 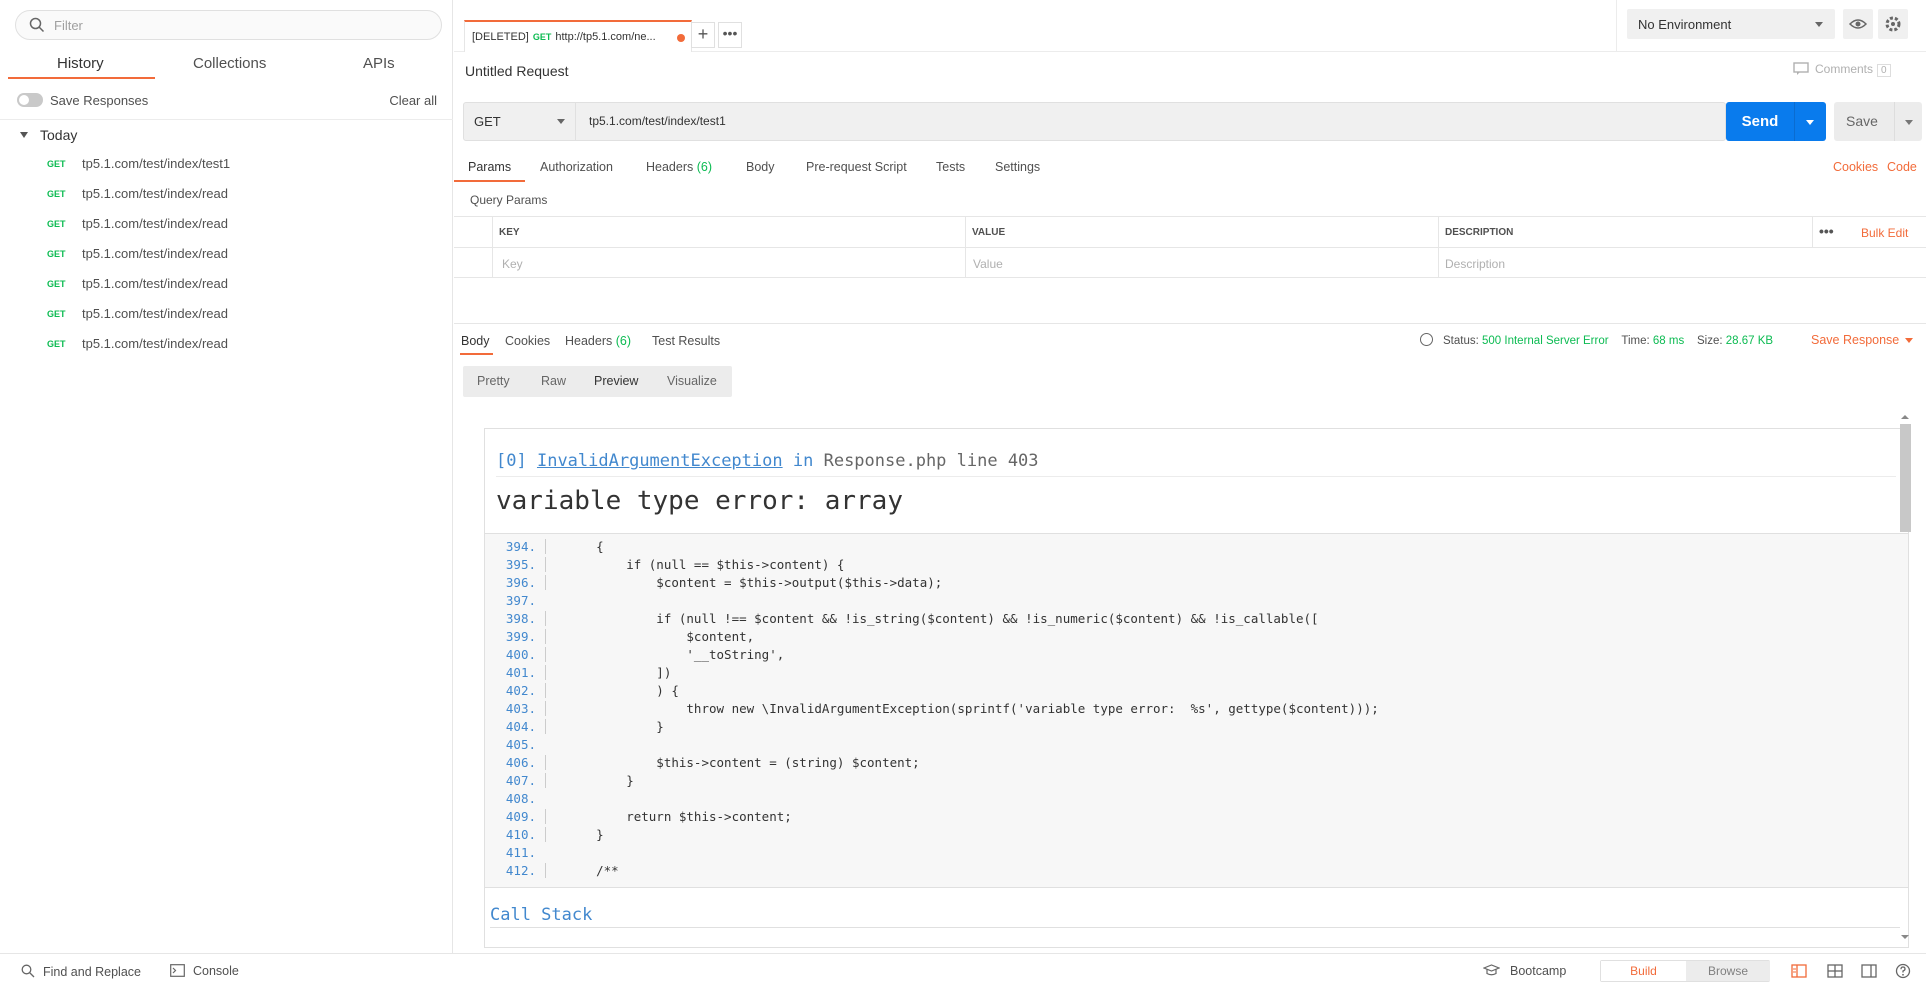 I want to click on exception-class-link: InvalidArgumentException, so click(x=660, y=461).